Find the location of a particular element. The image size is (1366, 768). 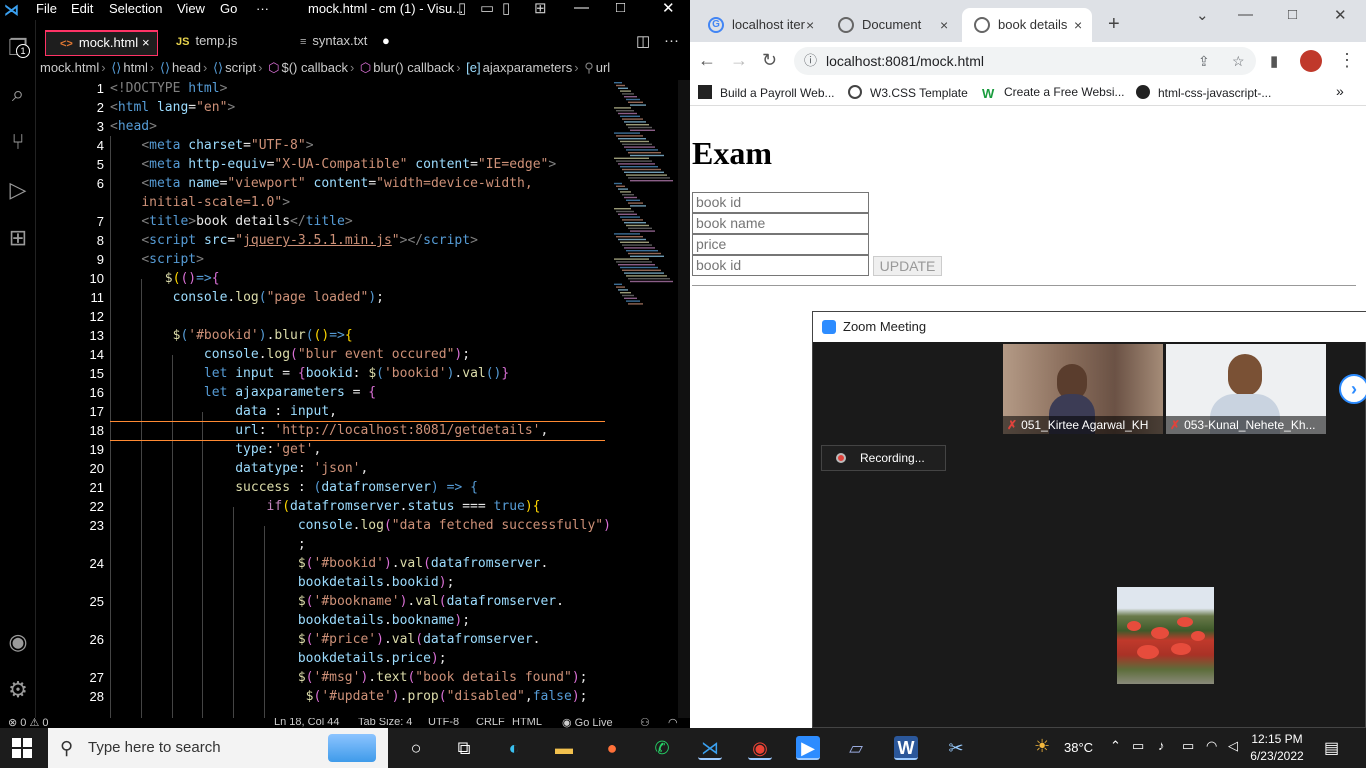

microphone-icon: ♪ is located at coordinates (1161, 745).